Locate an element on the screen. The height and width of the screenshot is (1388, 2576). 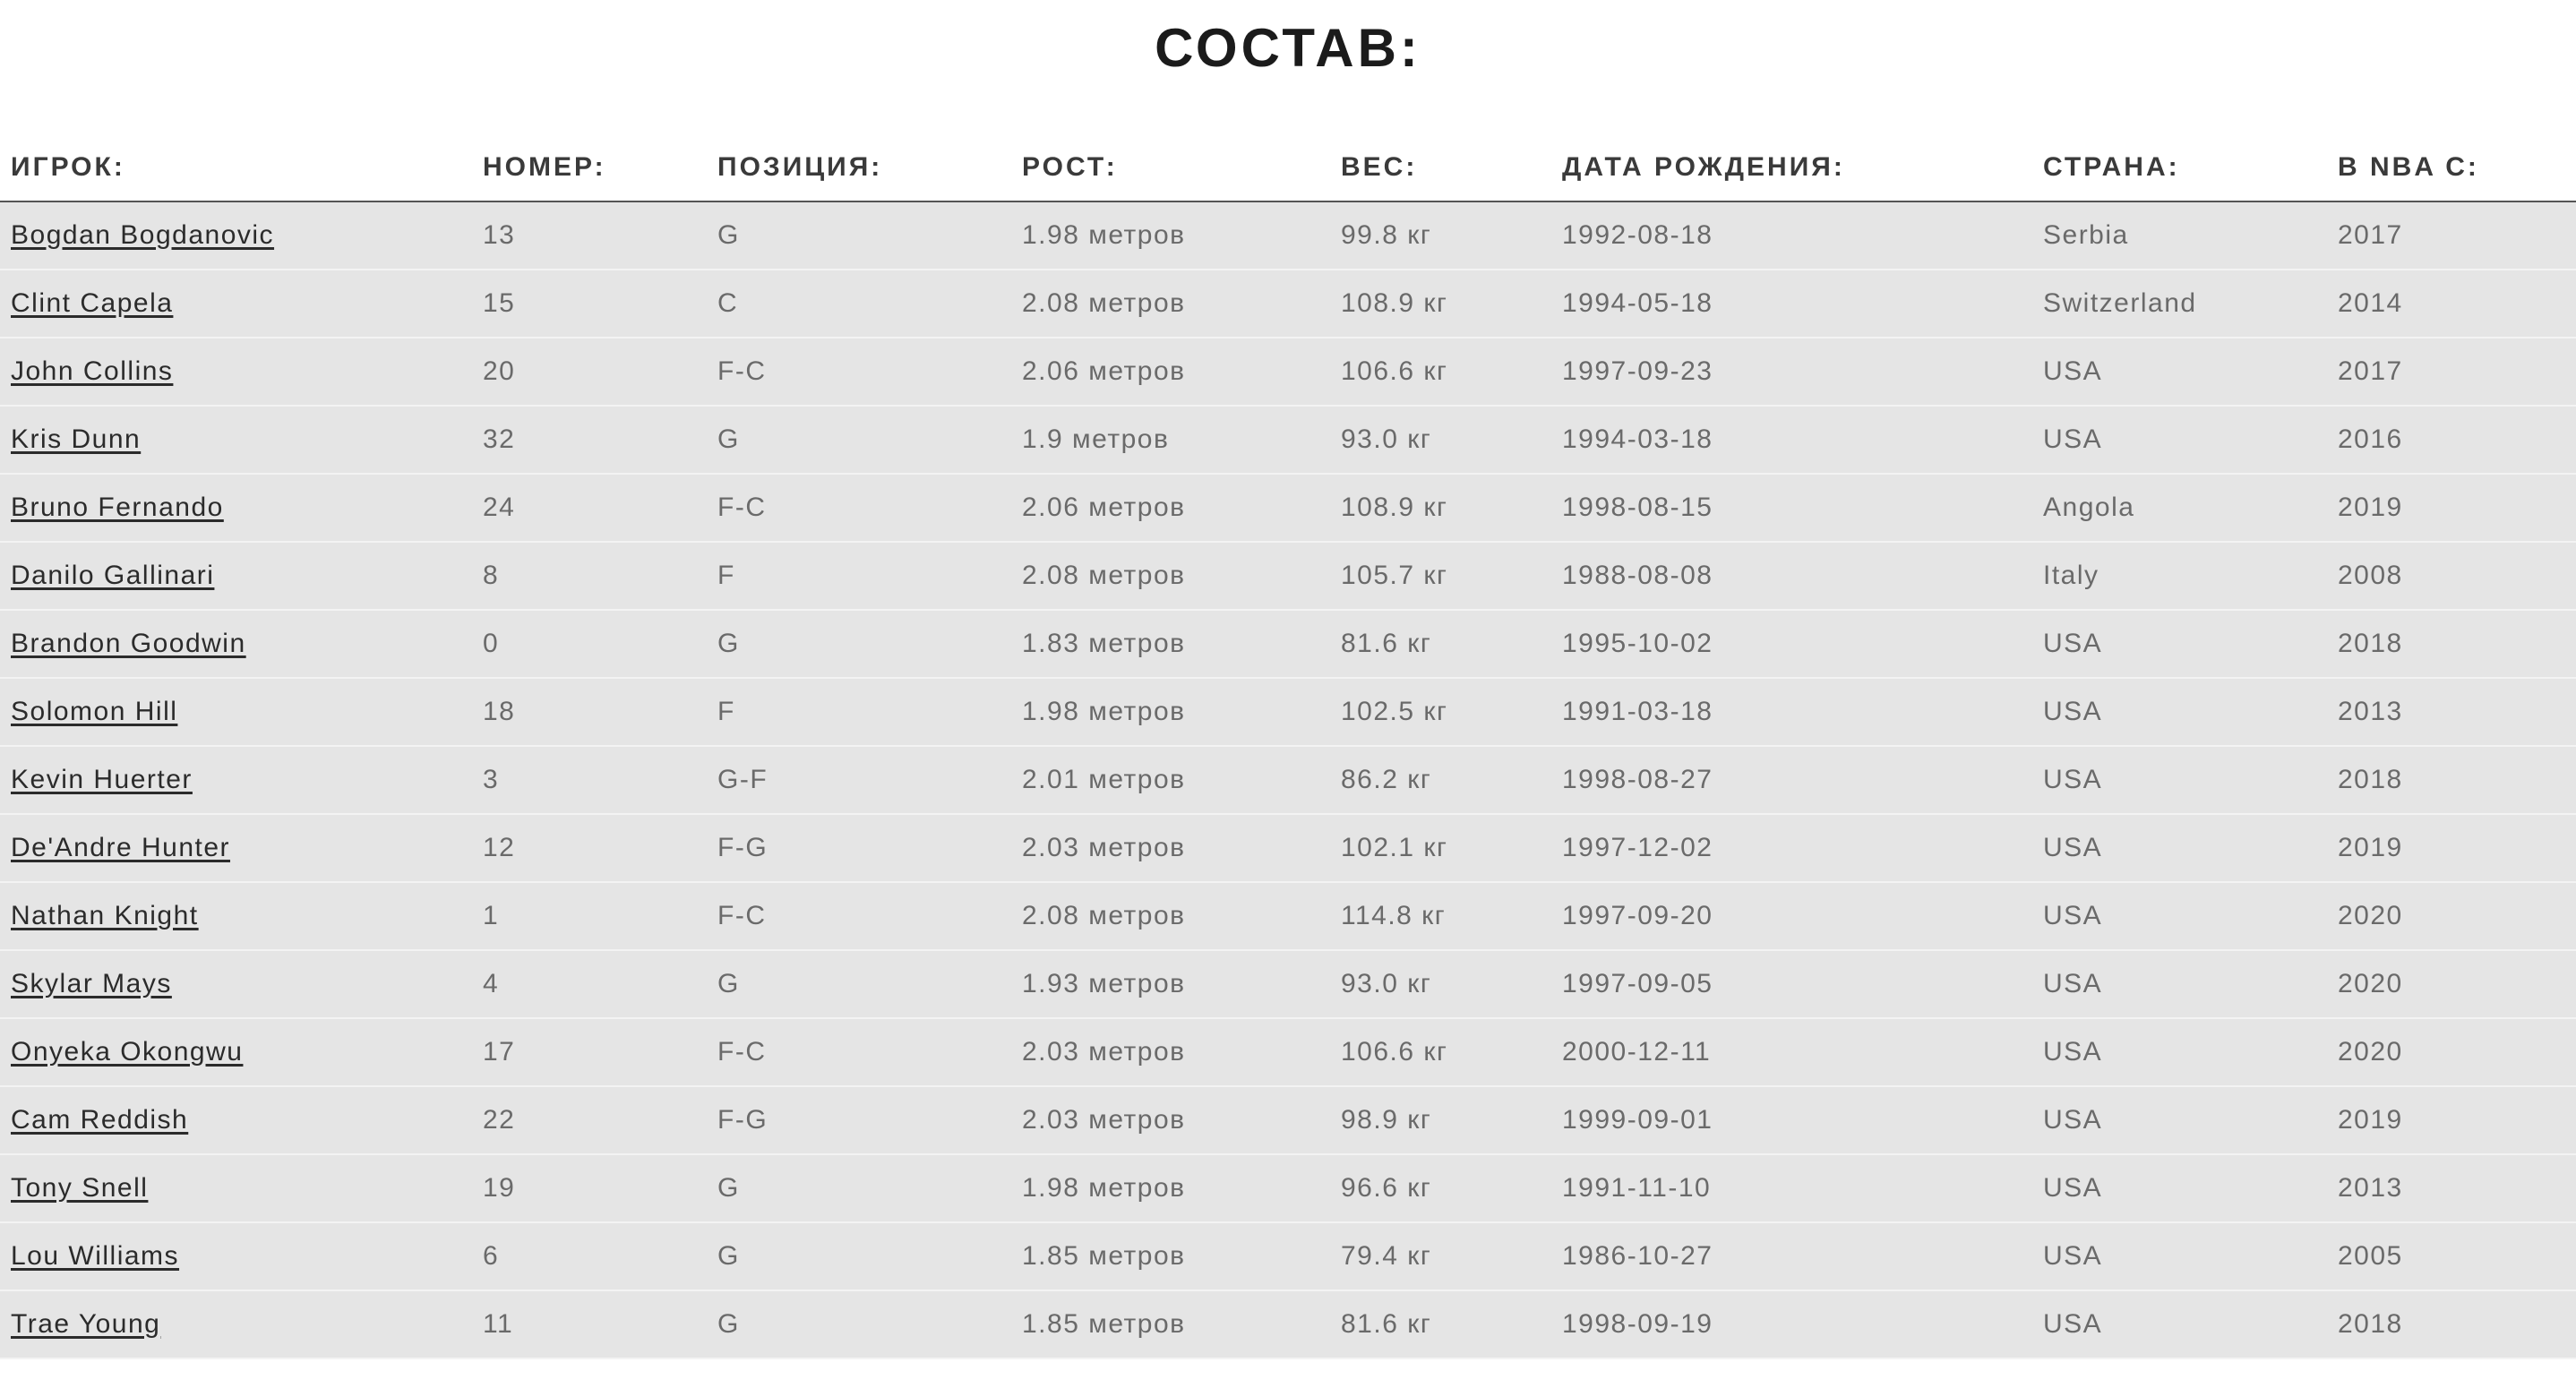
player-link: Tony Snell is located at coordinates (79, 1188).